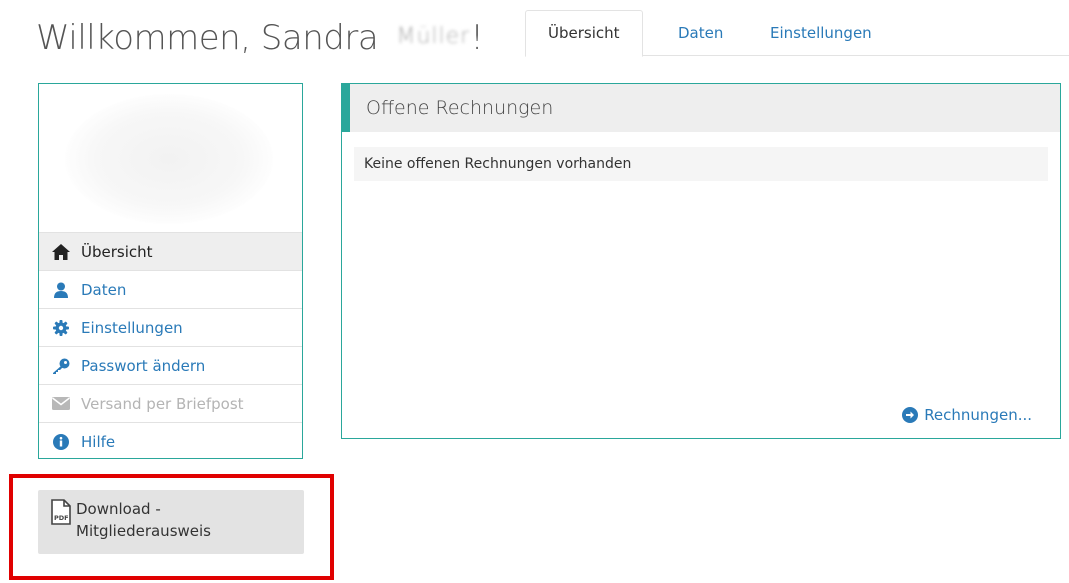  I want to click on page-title: Willkommen, Sandra Müller!, so click(260, 38).